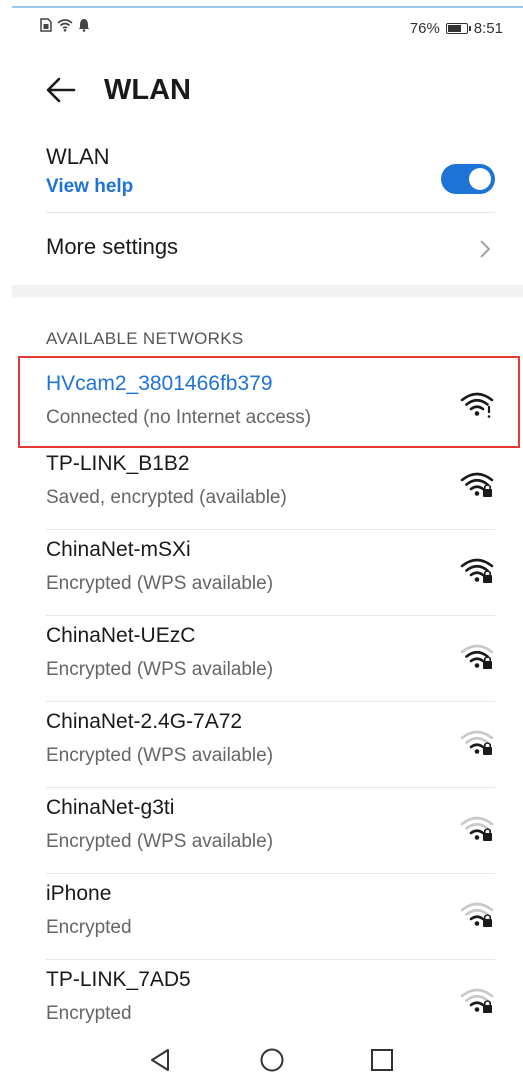 The image size is (523, 1081). What do you see at coordinates (270, 252) in the screenshot?
I see `more-settings-row: More settings` at bounding box center [270, 252].